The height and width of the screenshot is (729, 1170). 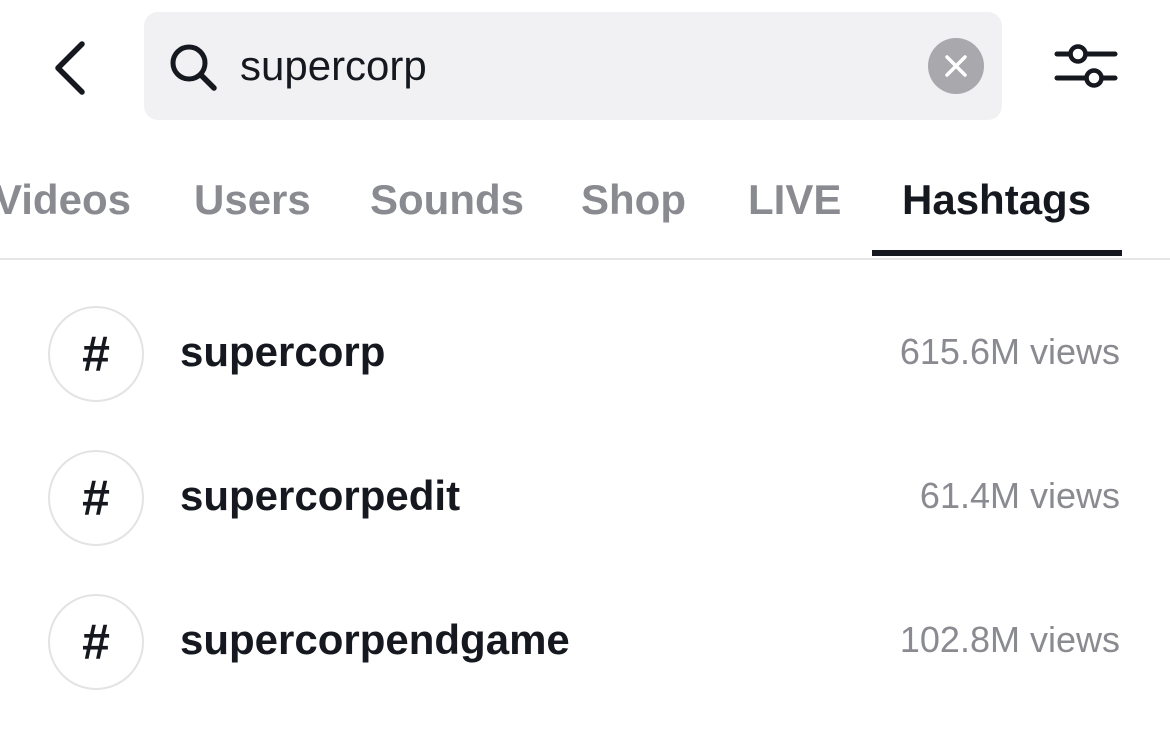 What do you see at coordinates (996, 200) in the screenshot?
I see `tab-hashtags: Hashtags` at bounding box center [996, 200].